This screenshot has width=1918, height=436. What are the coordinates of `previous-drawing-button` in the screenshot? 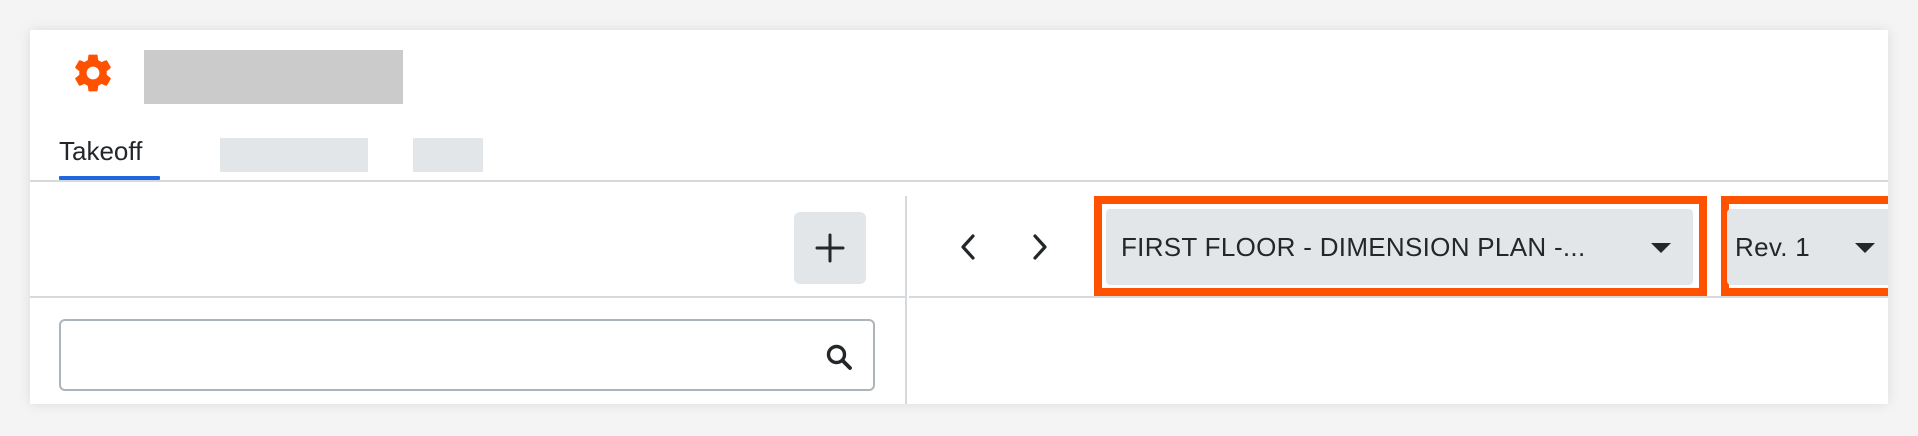 It's located at (968, 247).